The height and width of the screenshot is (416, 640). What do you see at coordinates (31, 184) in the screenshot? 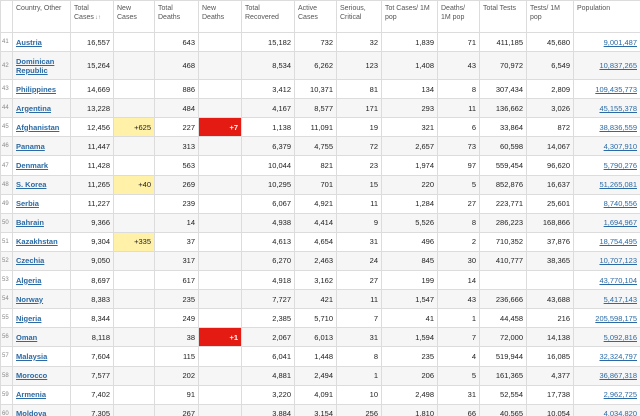
I see `country-link-text: S. Korea` at bounding box center [31, 184].